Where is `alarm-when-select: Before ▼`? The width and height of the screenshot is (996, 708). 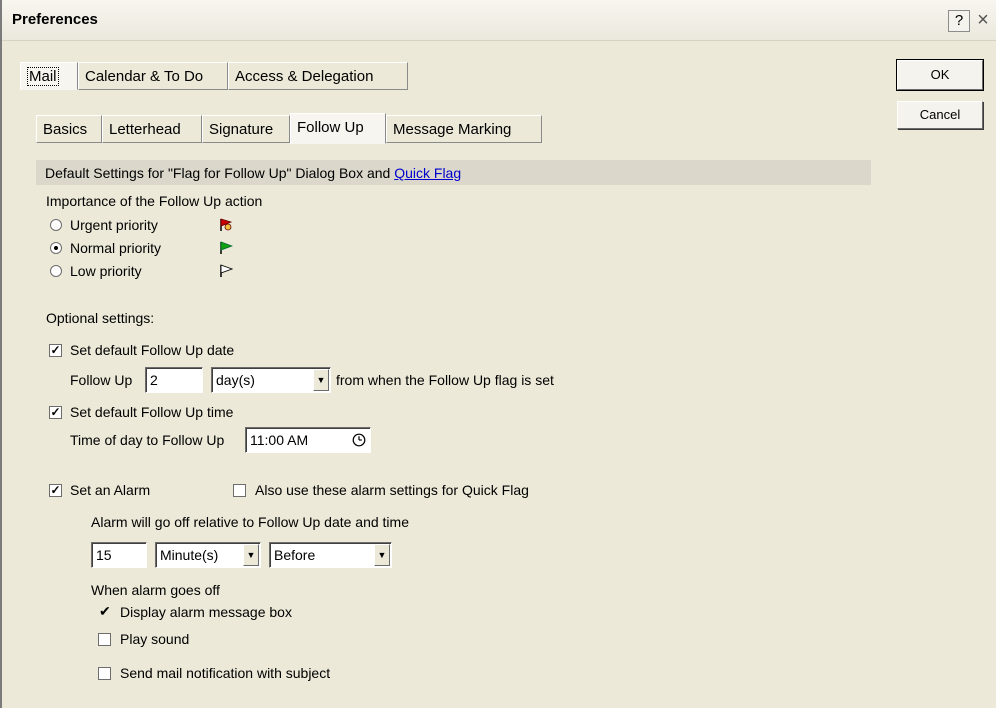
alarm-when-select: Before ▼ is located at coordinates (330, 555).